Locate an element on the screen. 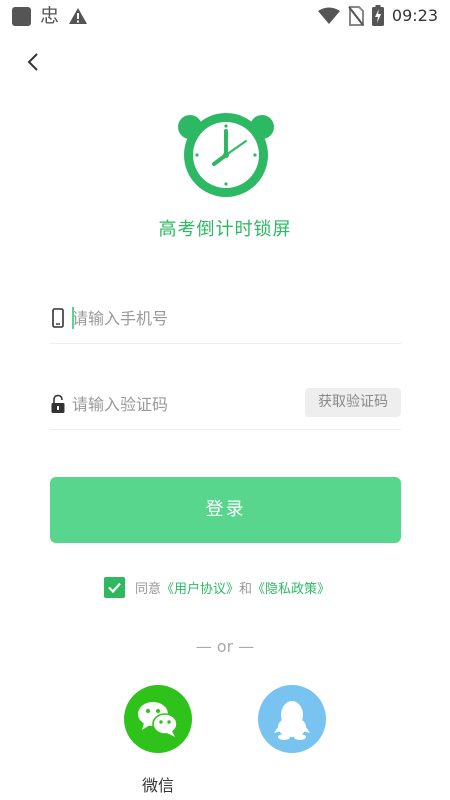 This screenshot has width=450, height=800. agreement-prefix: 同意 is located at coordinates (148, 589).